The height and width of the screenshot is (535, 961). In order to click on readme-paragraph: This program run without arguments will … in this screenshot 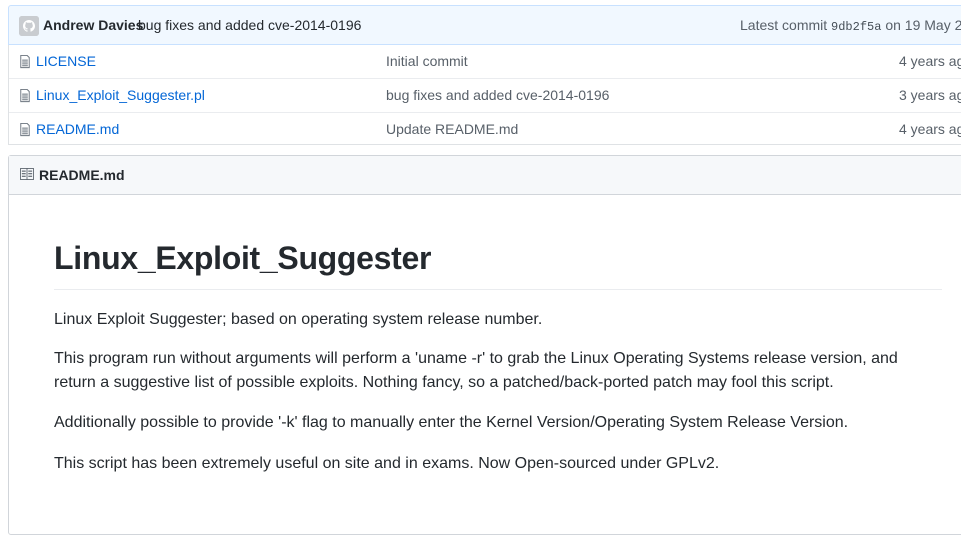, I will do `click(476, 370)`.